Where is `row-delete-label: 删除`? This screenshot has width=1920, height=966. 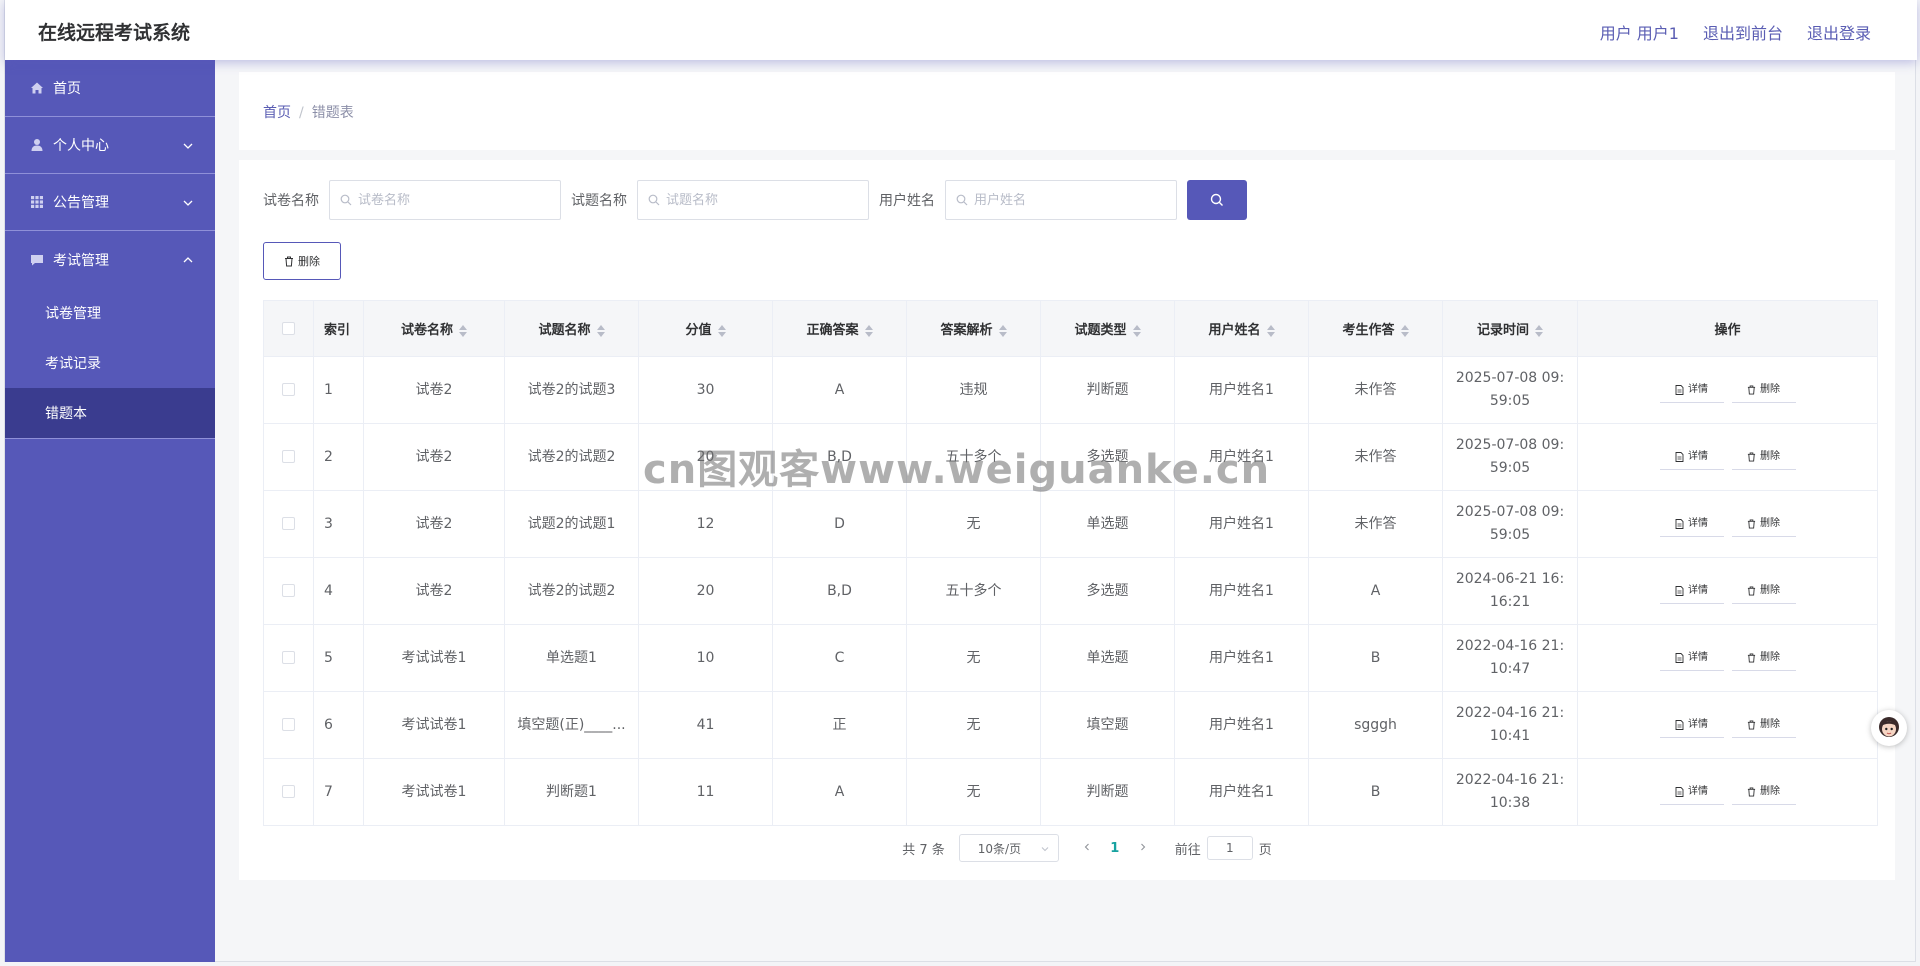
row-delete-label: 删除 is located at coordinates (1770, 590).